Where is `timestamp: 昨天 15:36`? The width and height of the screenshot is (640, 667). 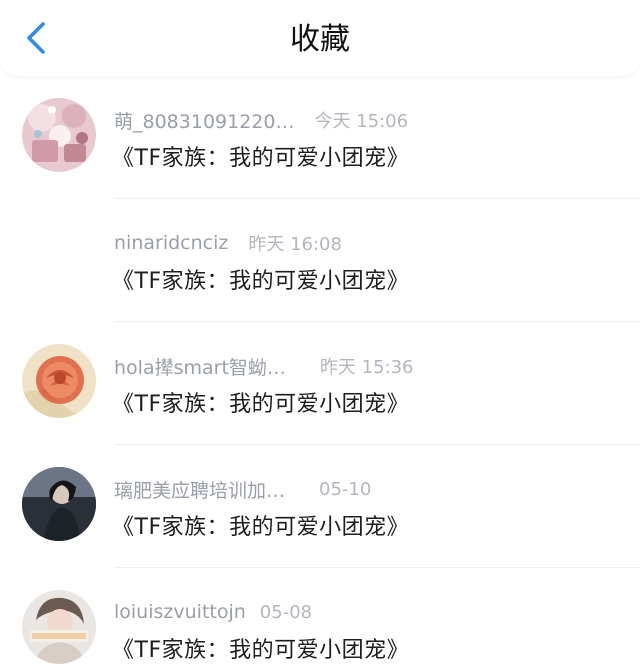 timestamp: 昨天 15:36 is located at coordinates (366, 367).